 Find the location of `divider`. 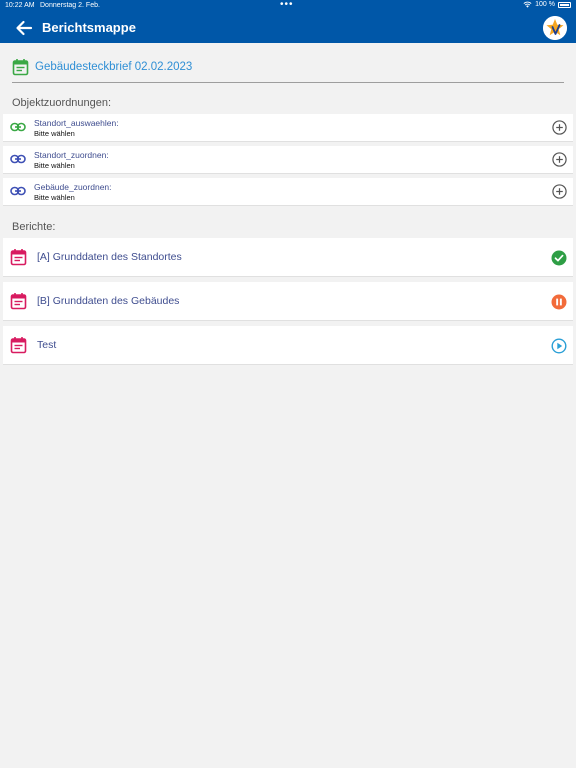

divider is located at coordinates (288, 82).